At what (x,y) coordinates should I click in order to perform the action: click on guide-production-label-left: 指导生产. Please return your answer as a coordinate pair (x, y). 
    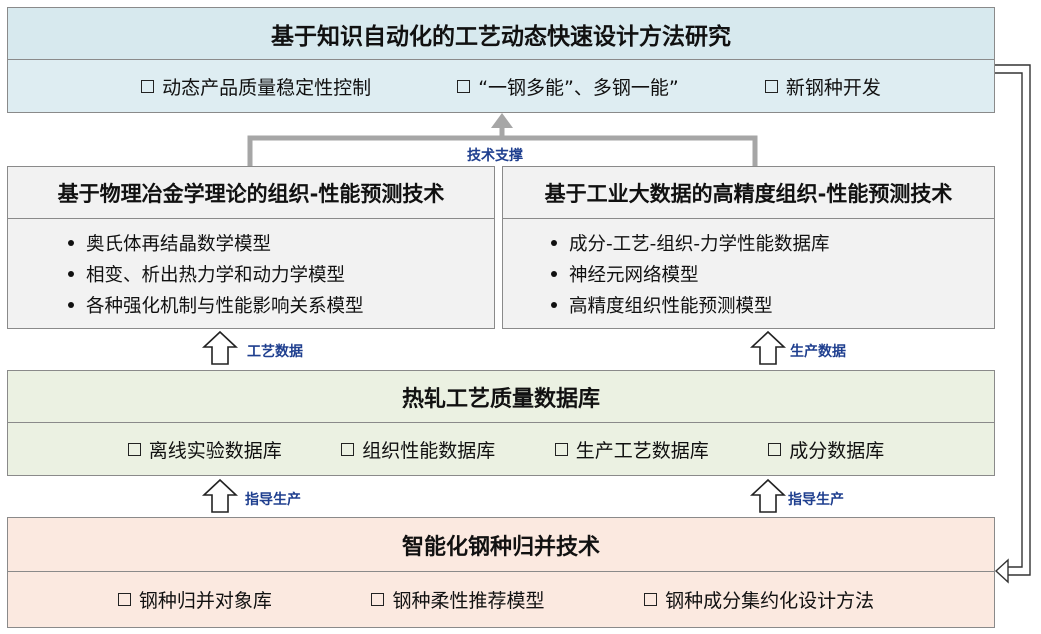
    Looking at the image, I should click on (273, 500).